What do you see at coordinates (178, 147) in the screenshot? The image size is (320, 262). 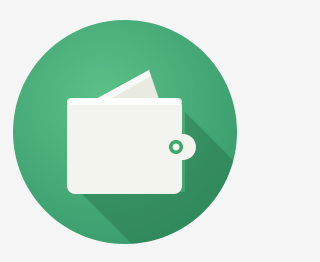 I see `clasp-icon` at bounding box center [178, 147].